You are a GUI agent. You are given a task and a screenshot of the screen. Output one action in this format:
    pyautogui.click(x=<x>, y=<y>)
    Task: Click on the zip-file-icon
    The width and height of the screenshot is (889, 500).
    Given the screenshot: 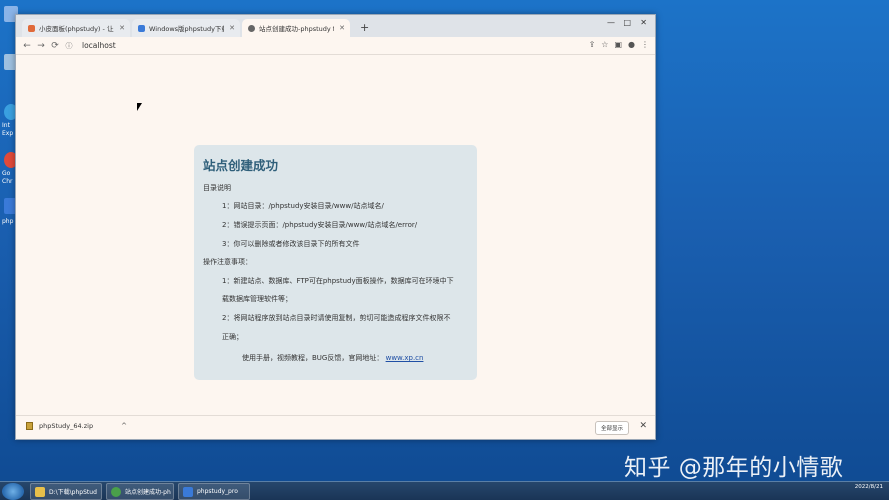 What is the action you would take?
    pyautogui.click(x=29, y=426)
    